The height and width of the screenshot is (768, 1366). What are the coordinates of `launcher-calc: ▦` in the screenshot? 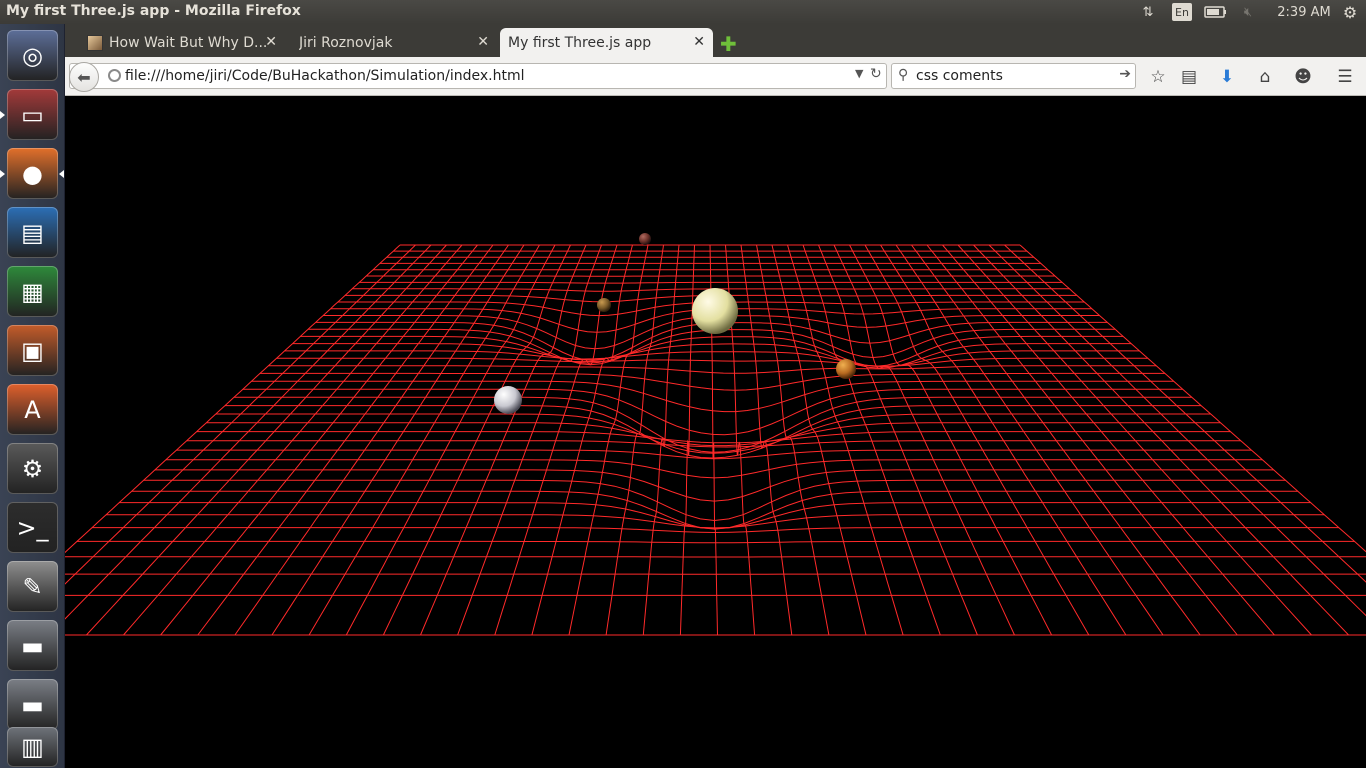 It's located at (32, 291).